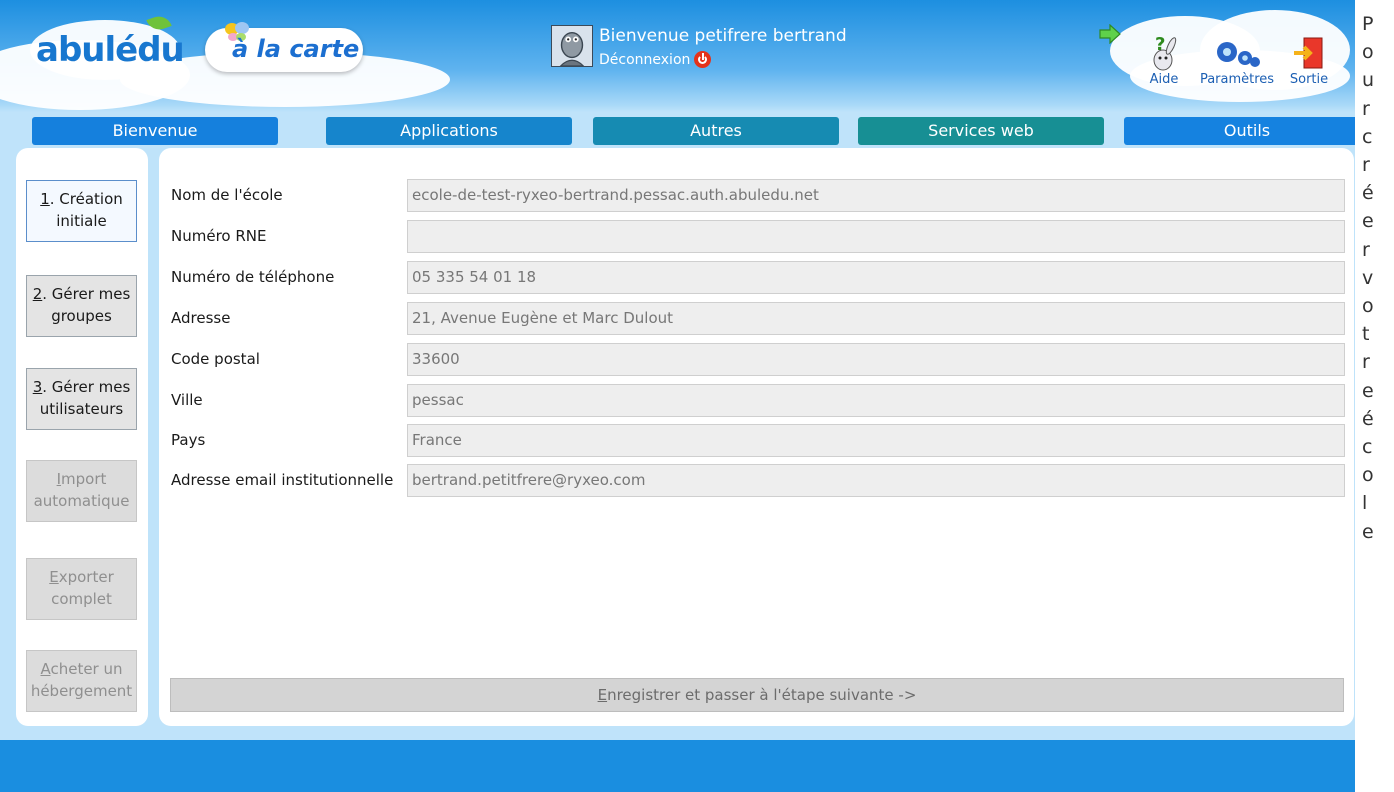  What do you see at coordinates (876, 318) in the screenshot?
I see `adresse-field: 21, Avenue Eugène et Marc Dulout` at bounding box center [876, 318].